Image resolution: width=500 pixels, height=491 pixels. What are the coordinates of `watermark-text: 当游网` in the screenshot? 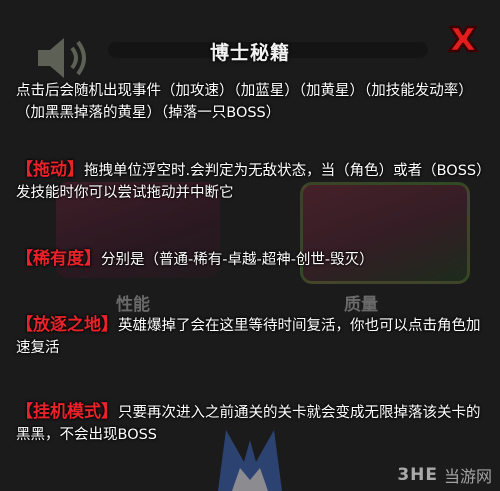 It's located at (467, 476).